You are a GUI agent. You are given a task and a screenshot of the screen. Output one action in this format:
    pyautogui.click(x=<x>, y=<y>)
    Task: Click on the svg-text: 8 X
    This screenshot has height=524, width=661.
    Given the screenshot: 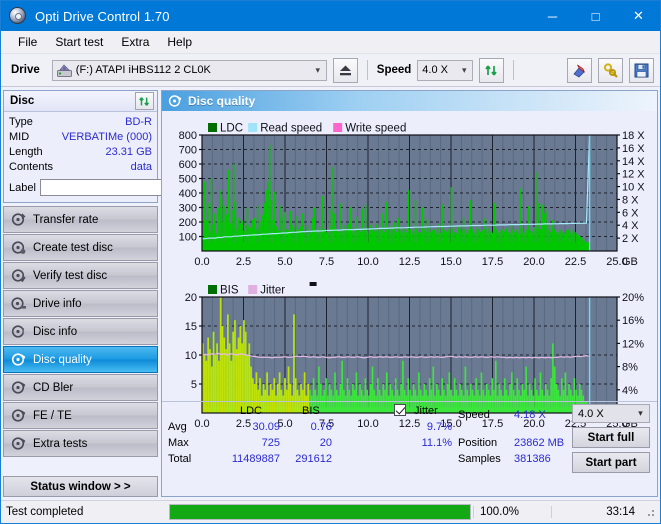 What is the action you would take?
    pyautogui.click(x=630, y=200)
    